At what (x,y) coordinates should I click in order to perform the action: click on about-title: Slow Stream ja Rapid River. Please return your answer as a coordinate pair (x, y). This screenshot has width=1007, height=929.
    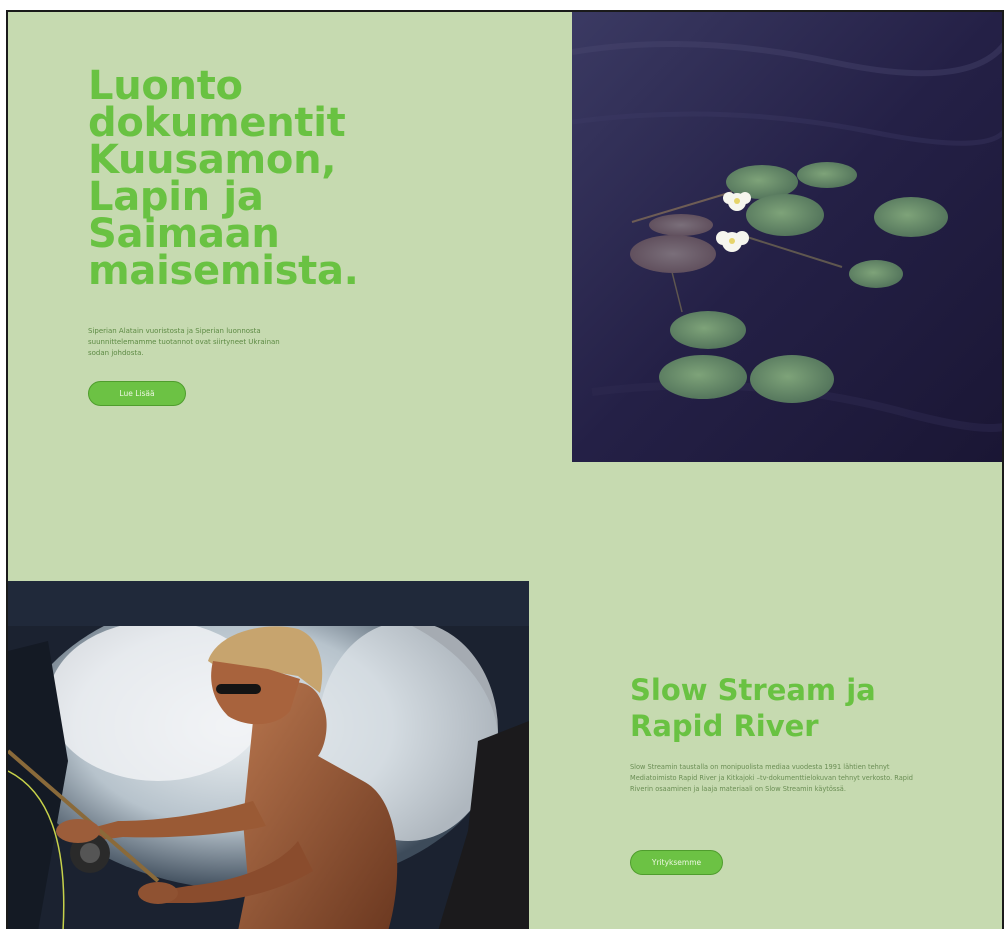
    Looking at the image, I should click on (795, 708).